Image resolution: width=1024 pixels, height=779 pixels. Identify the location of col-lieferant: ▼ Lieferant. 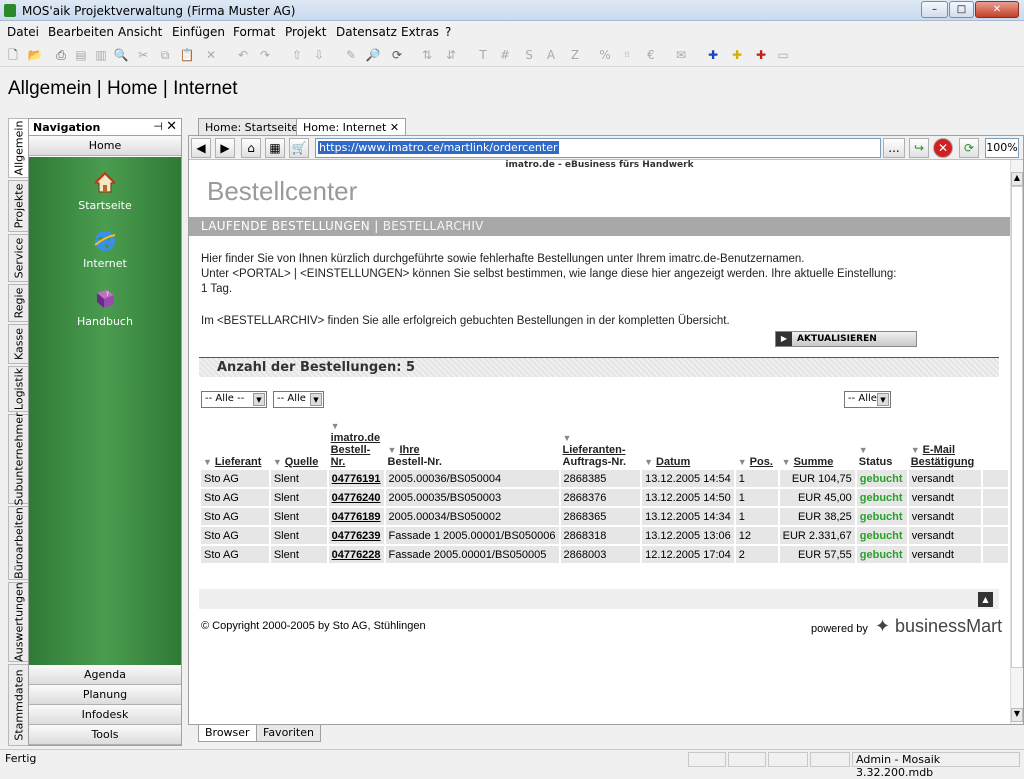
(235, 444).